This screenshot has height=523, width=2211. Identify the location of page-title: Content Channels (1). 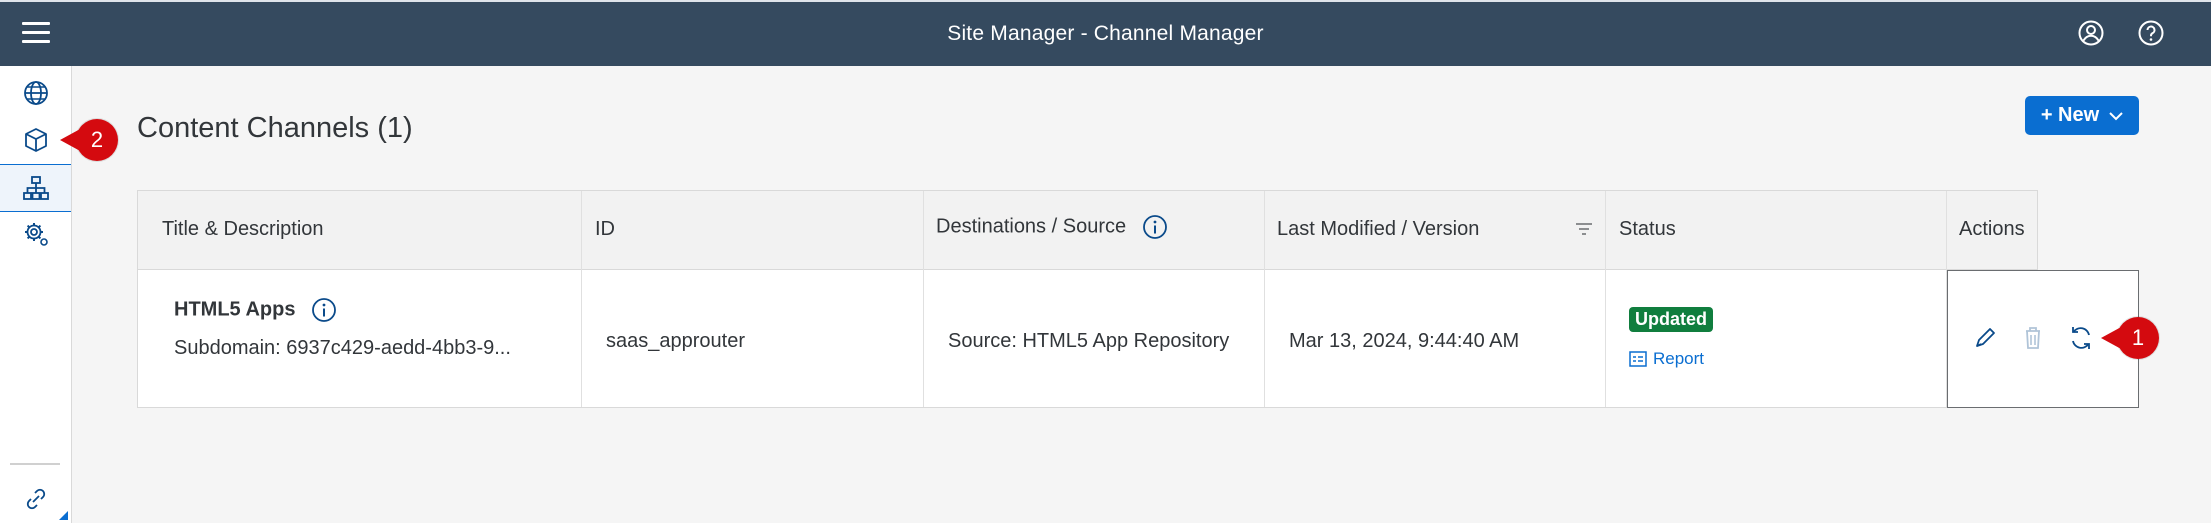
(275, 128).